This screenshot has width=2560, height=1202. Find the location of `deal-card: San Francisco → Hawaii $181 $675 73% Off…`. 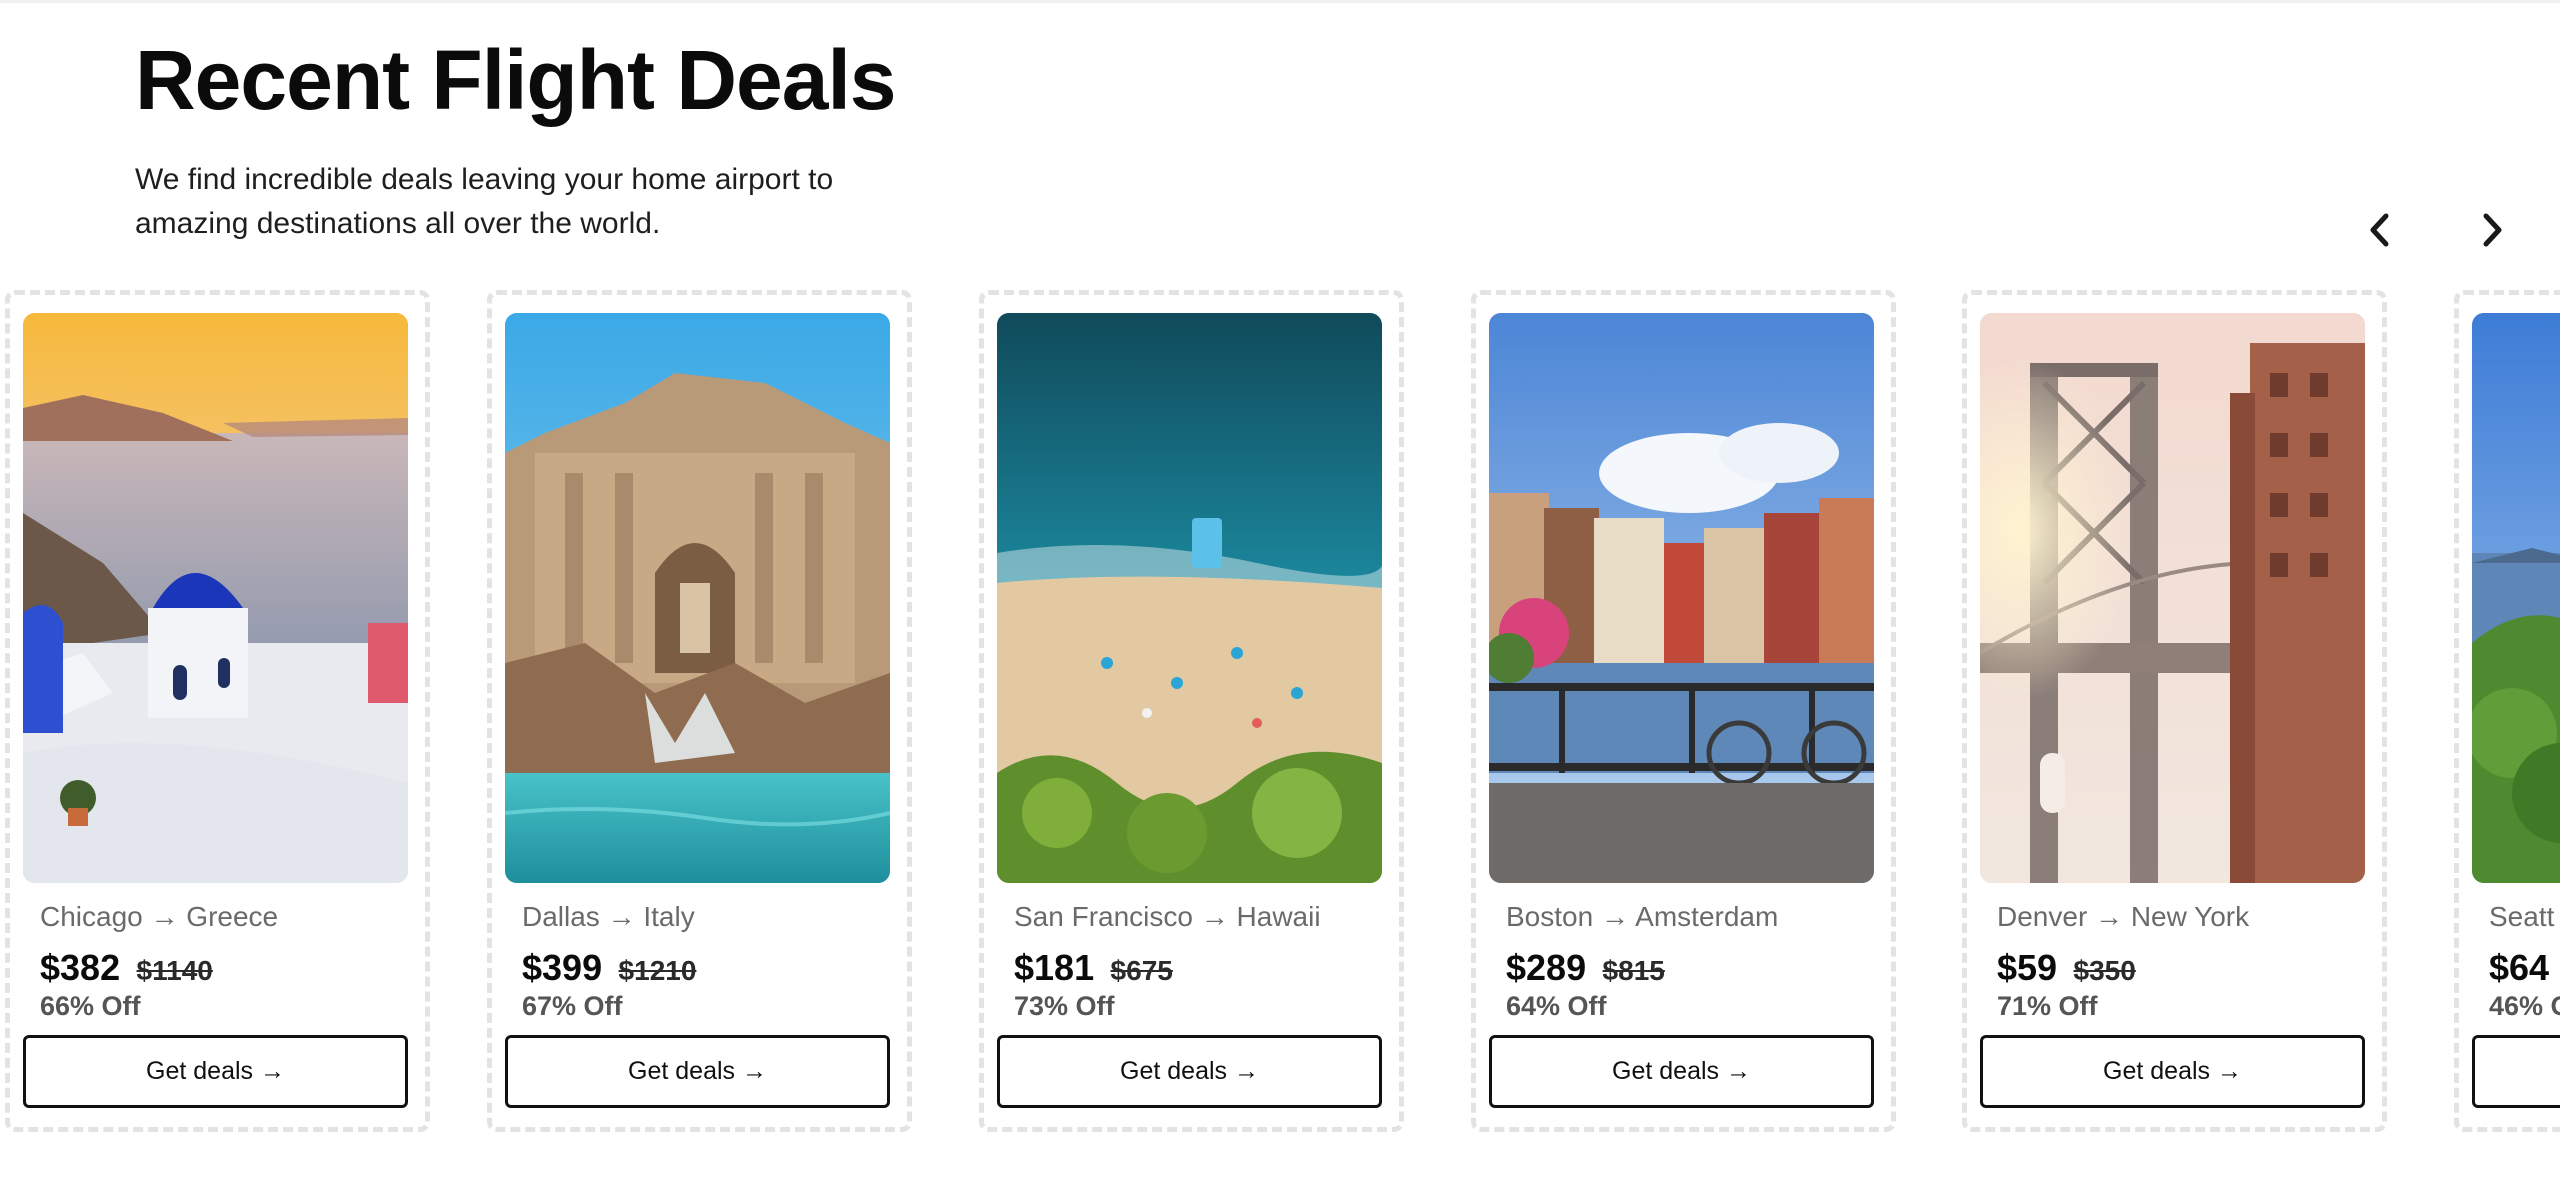

deal-card: San Francisco → Hawaii $181 $675 73% Off… is located at coordinates (1191, 711).